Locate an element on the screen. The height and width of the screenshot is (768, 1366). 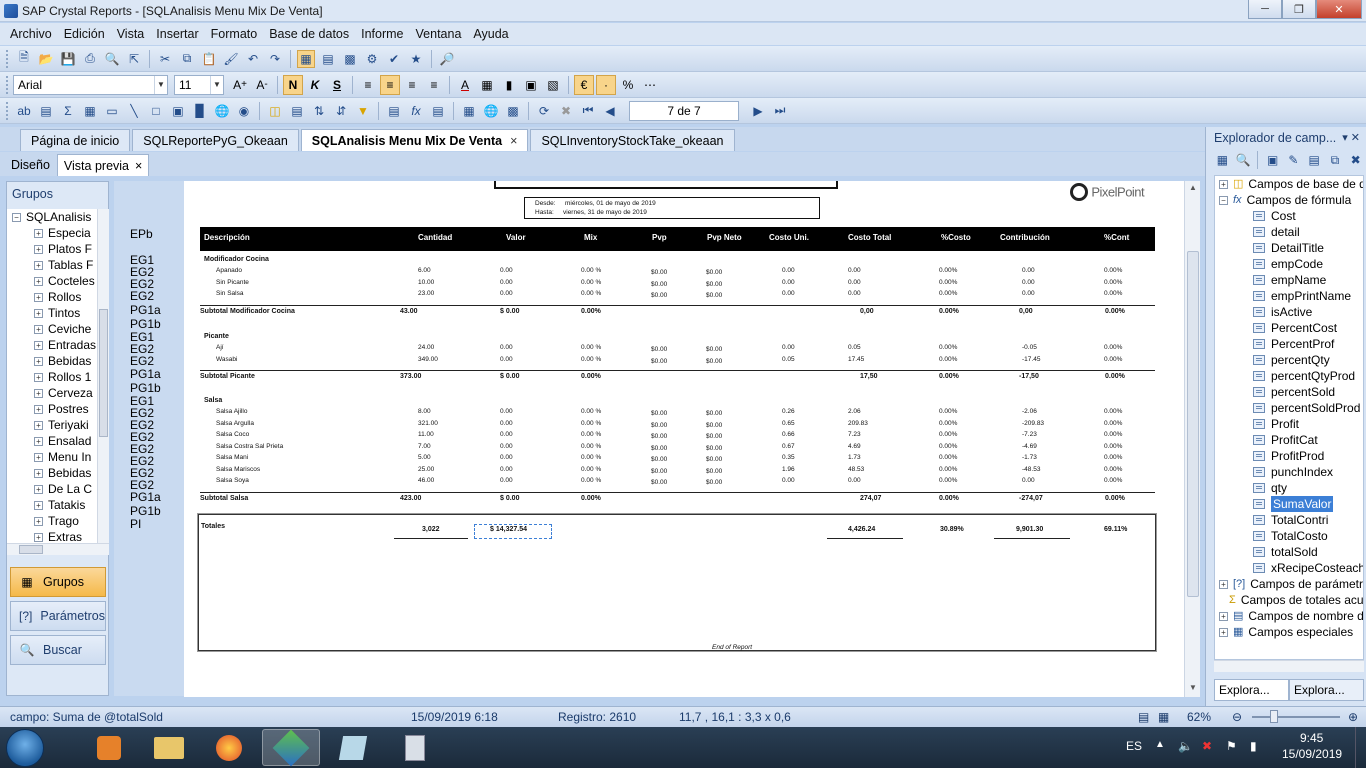
field-tree-item: + ◫ Campos de base de da is located at coordinates (1289, 184).